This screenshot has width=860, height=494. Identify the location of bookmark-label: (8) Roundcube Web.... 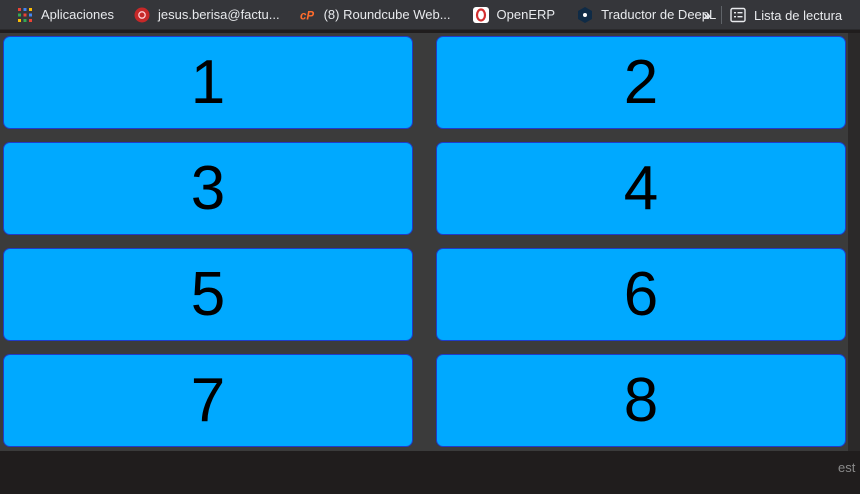
(387, 14).